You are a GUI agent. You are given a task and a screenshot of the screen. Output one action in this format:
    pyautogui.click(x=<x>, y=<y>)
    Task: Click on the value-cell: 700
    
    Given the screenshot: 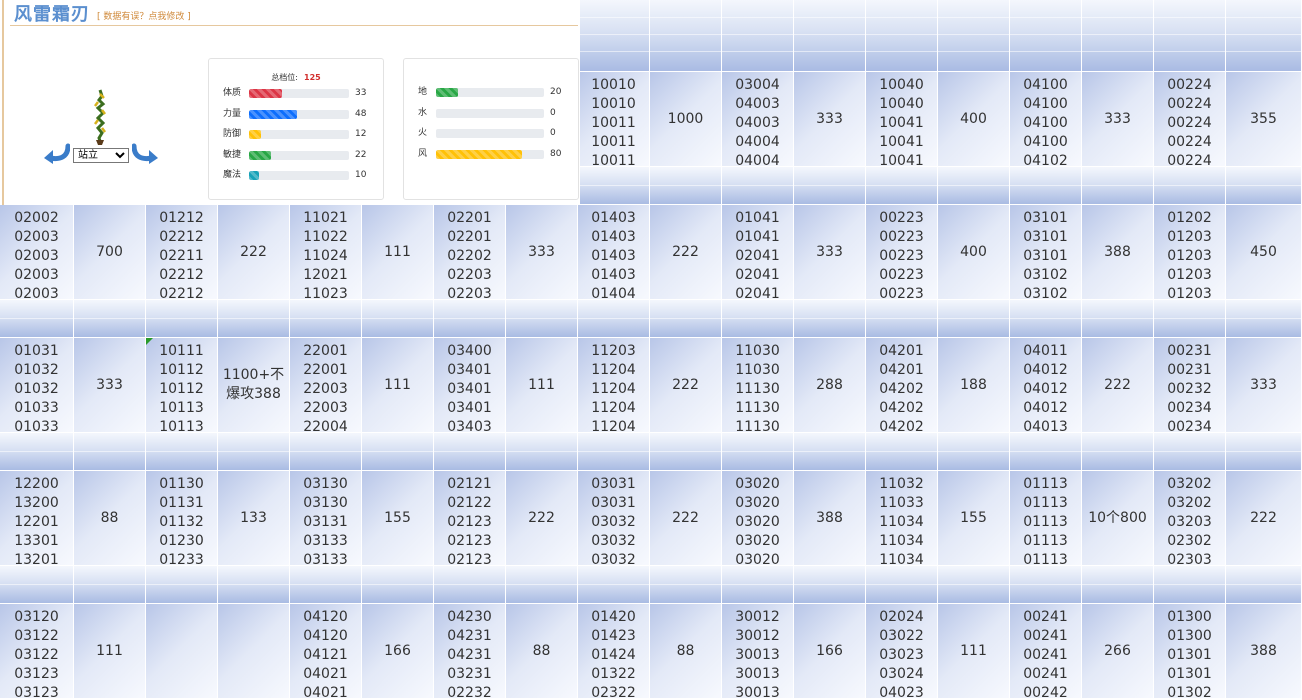 What is the action you would take?
    pyautogui.click(x=110, y=252)
    